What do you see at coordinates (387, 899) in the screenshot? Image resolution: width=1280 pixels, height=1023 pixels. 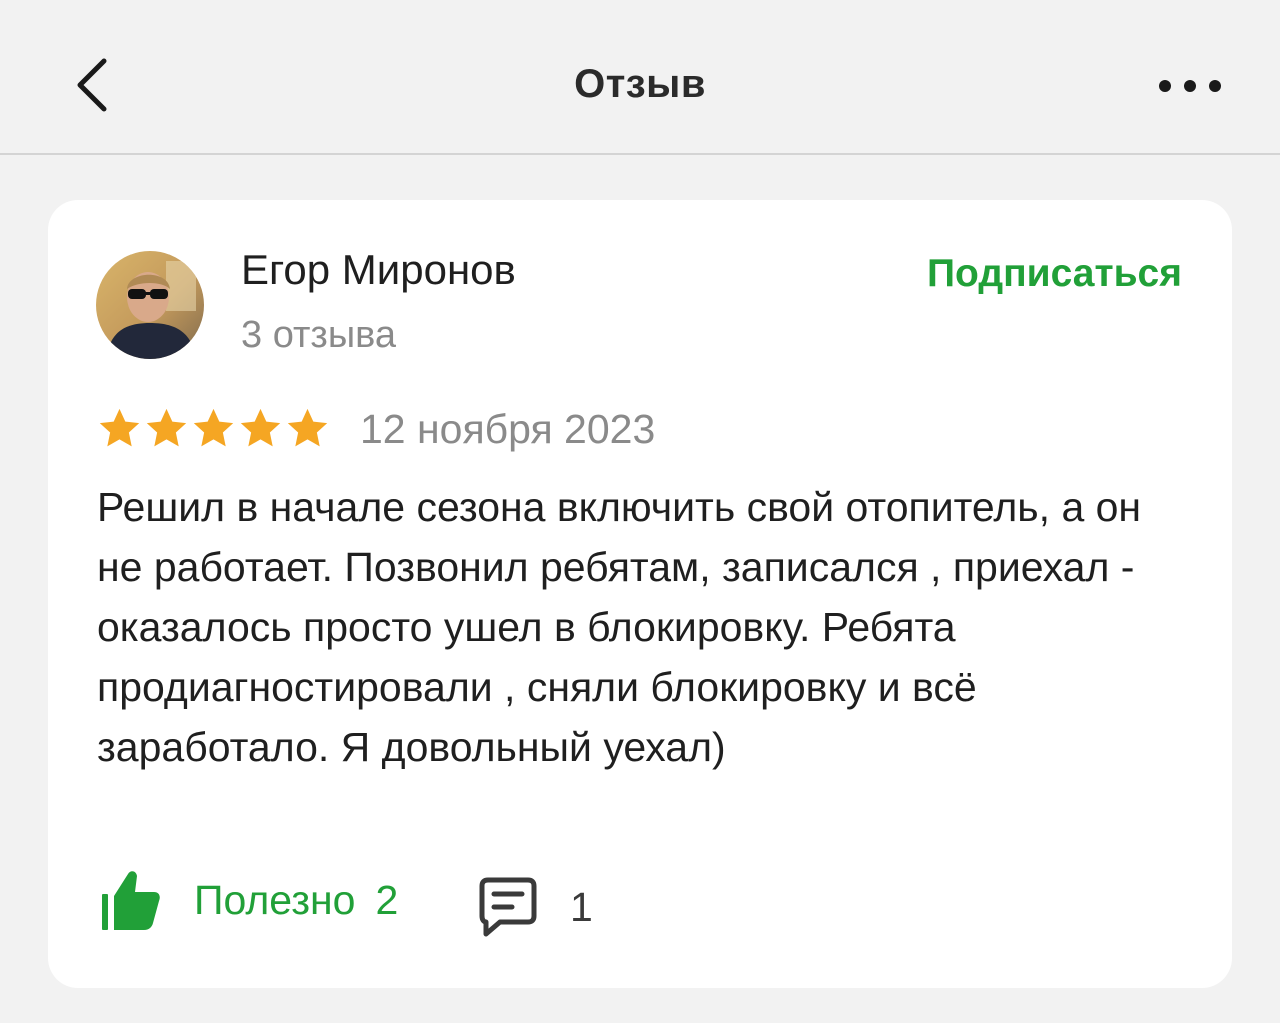 I see `useful-count: 2` at bounding box center [387, 899].